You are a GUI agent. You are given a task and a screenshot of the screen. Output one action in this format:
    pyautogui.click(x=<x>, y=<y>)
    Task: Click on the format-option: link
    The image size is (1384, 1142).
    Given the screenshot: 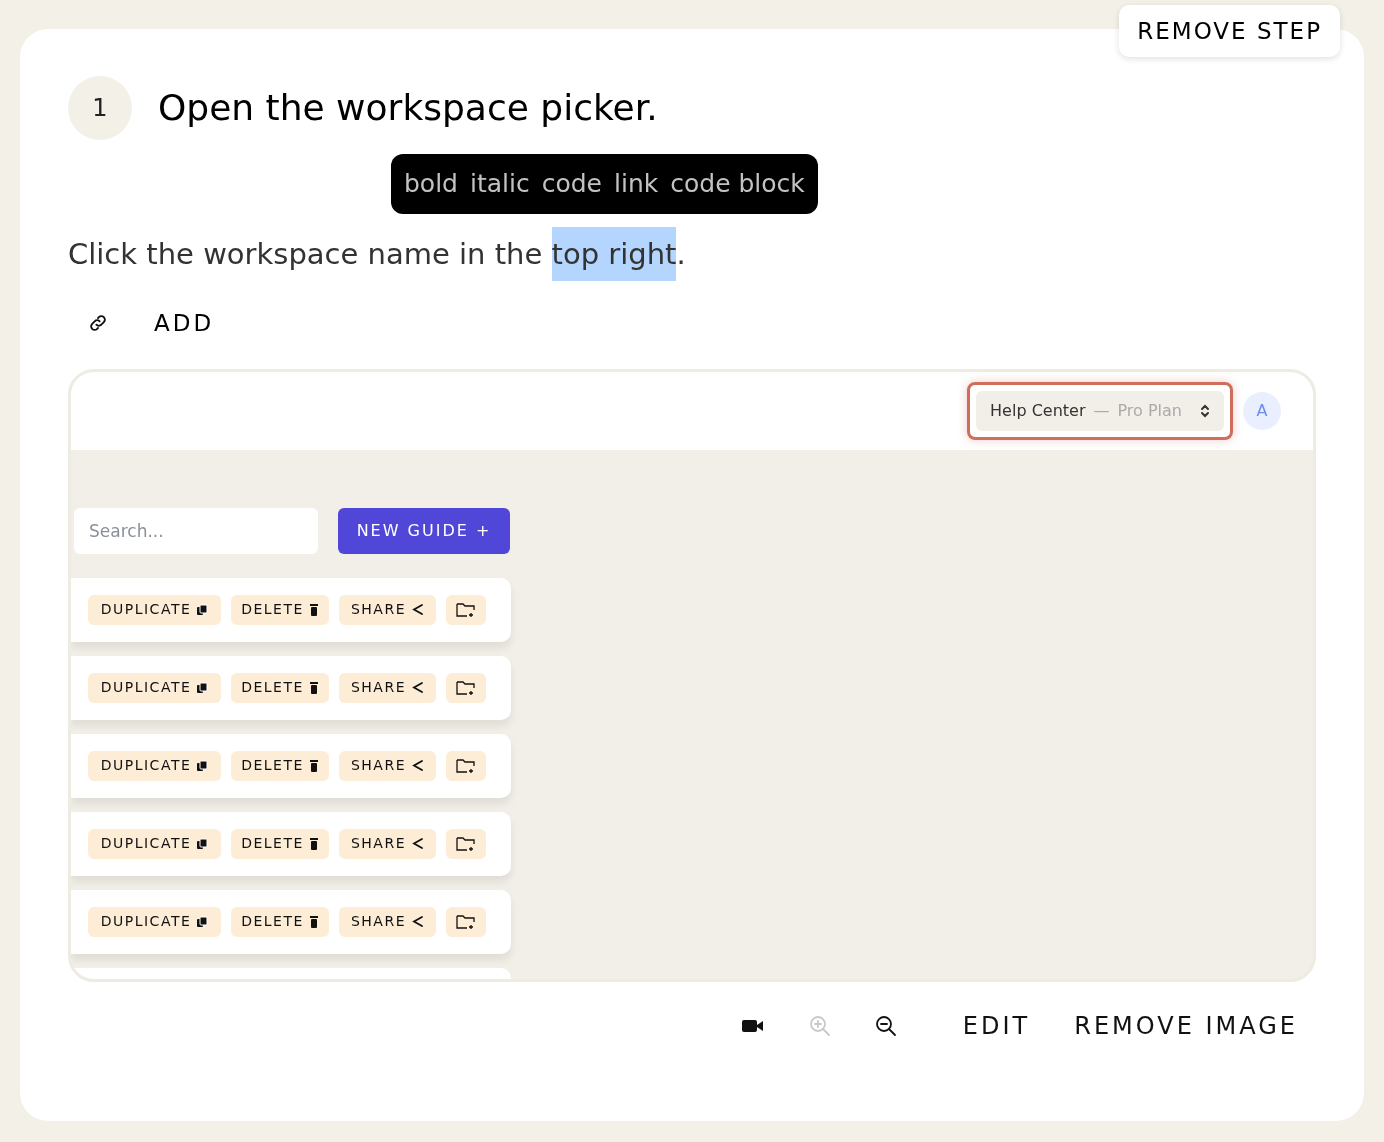 What is the action you would take?
    pyautogui.click(x=636, y=184)
    